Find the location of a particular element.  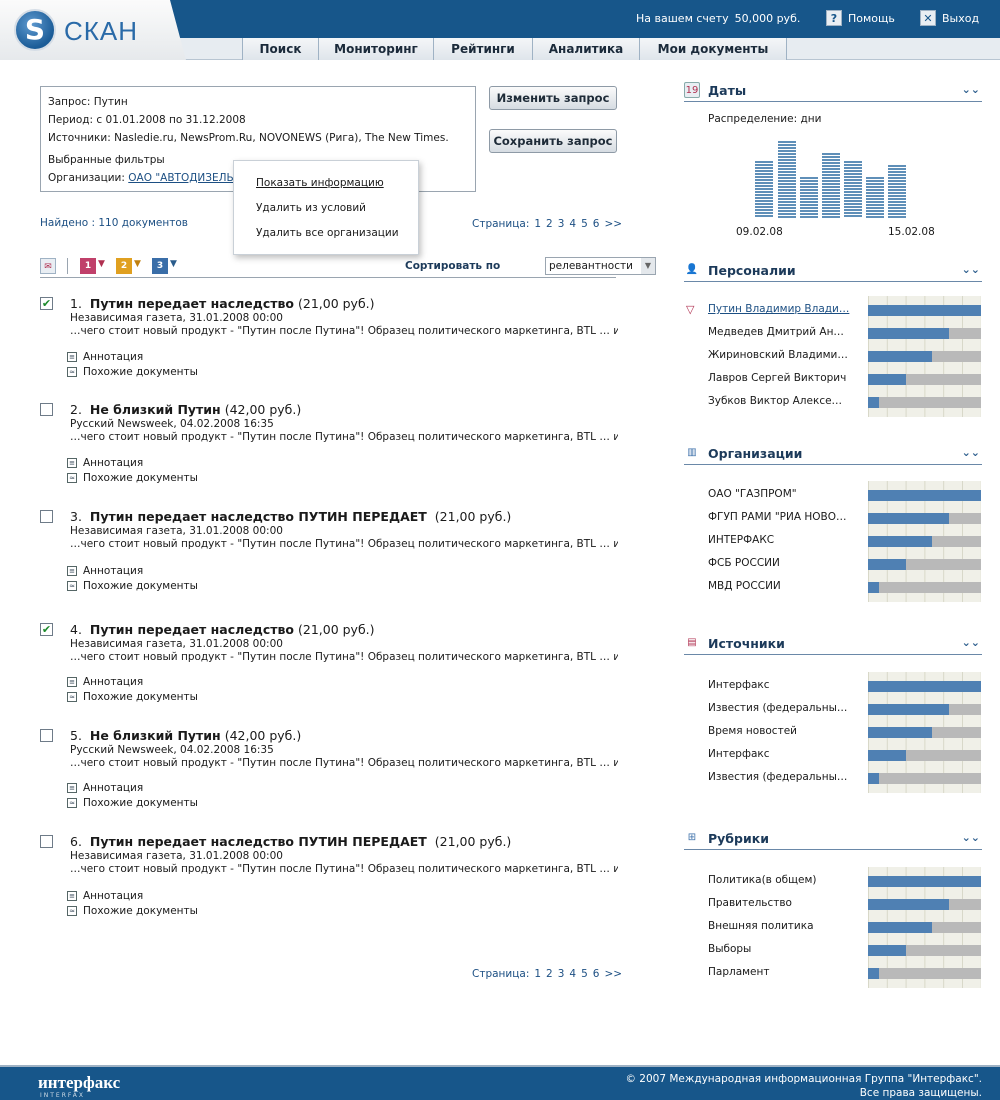

org-filter-link: ОАО "АВТОДИЗЕЛЬ" is located at coordinates (183, 178).